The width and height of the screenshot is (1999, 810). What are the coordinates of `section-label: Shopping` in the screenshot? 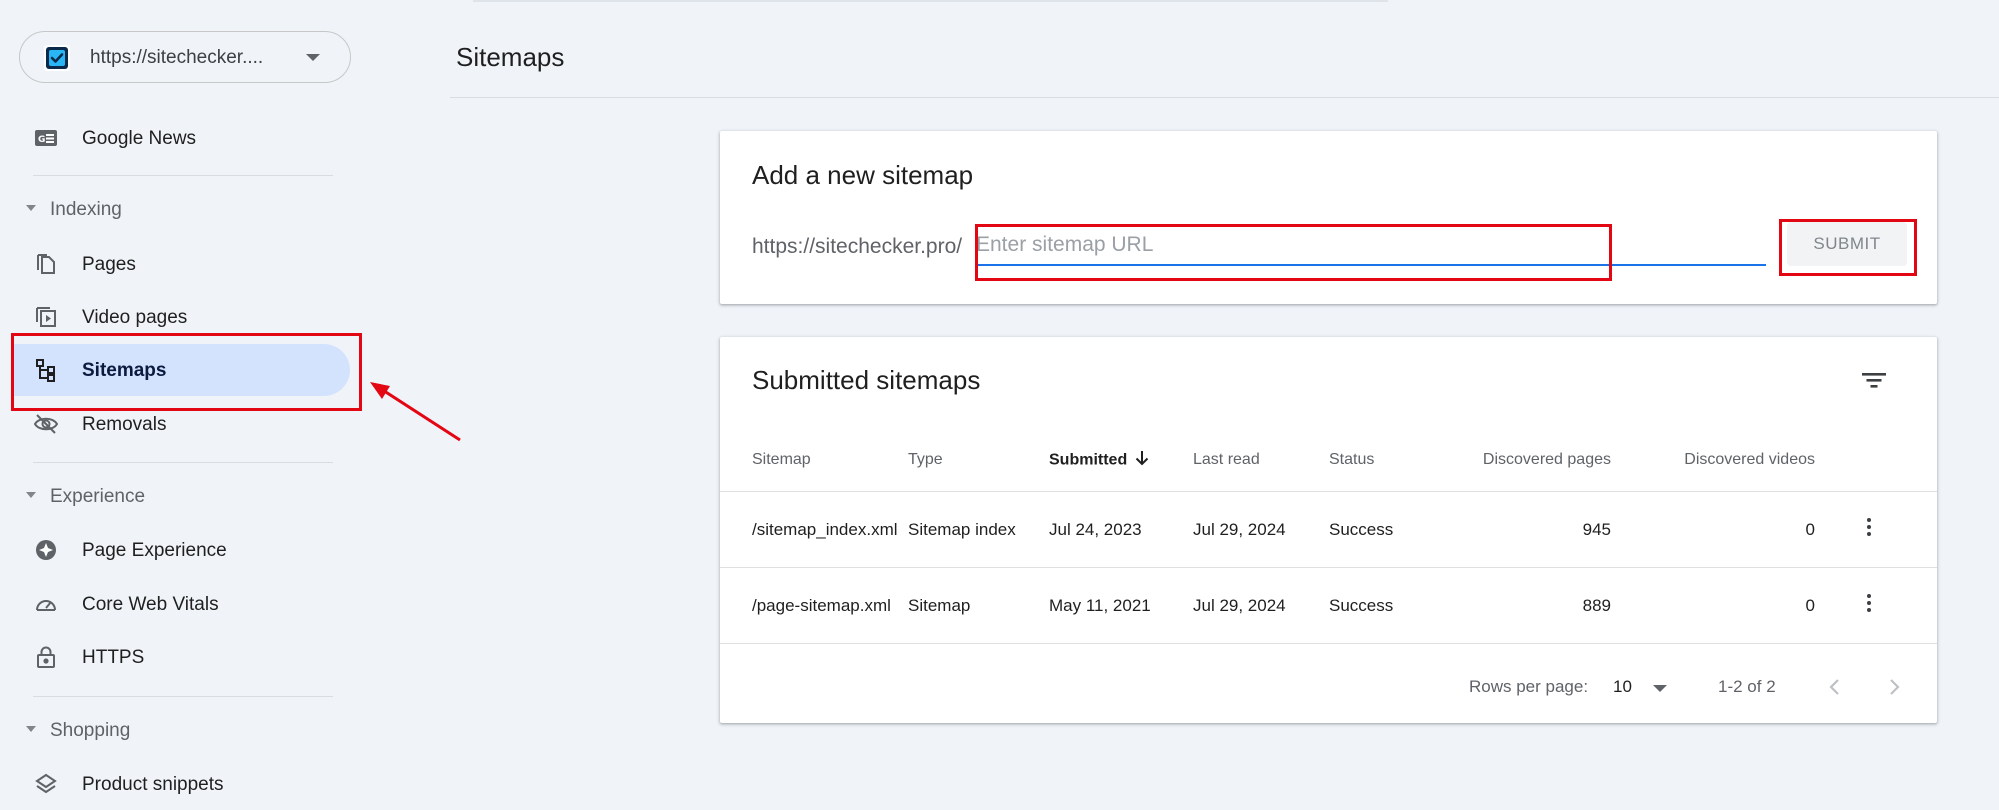 It's located at (90, 730).